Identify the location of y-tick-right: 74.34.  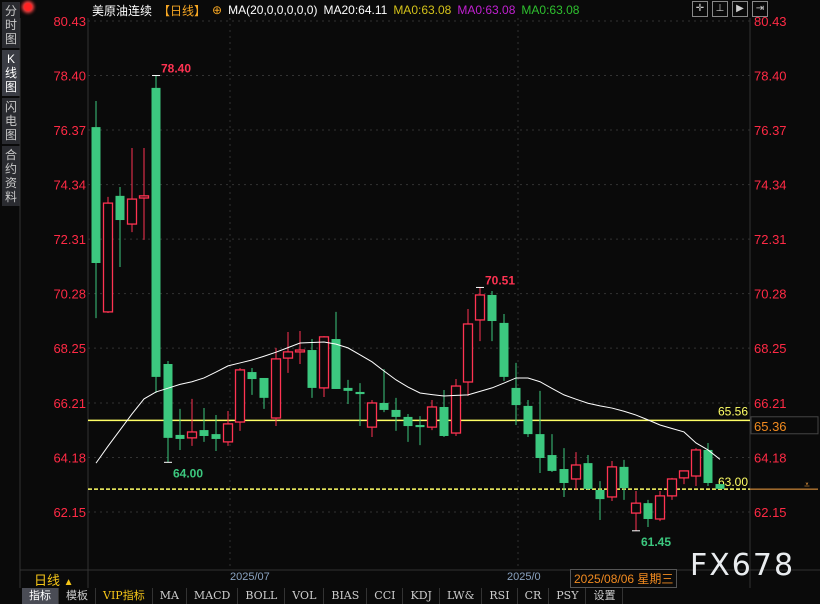
(770, 185).